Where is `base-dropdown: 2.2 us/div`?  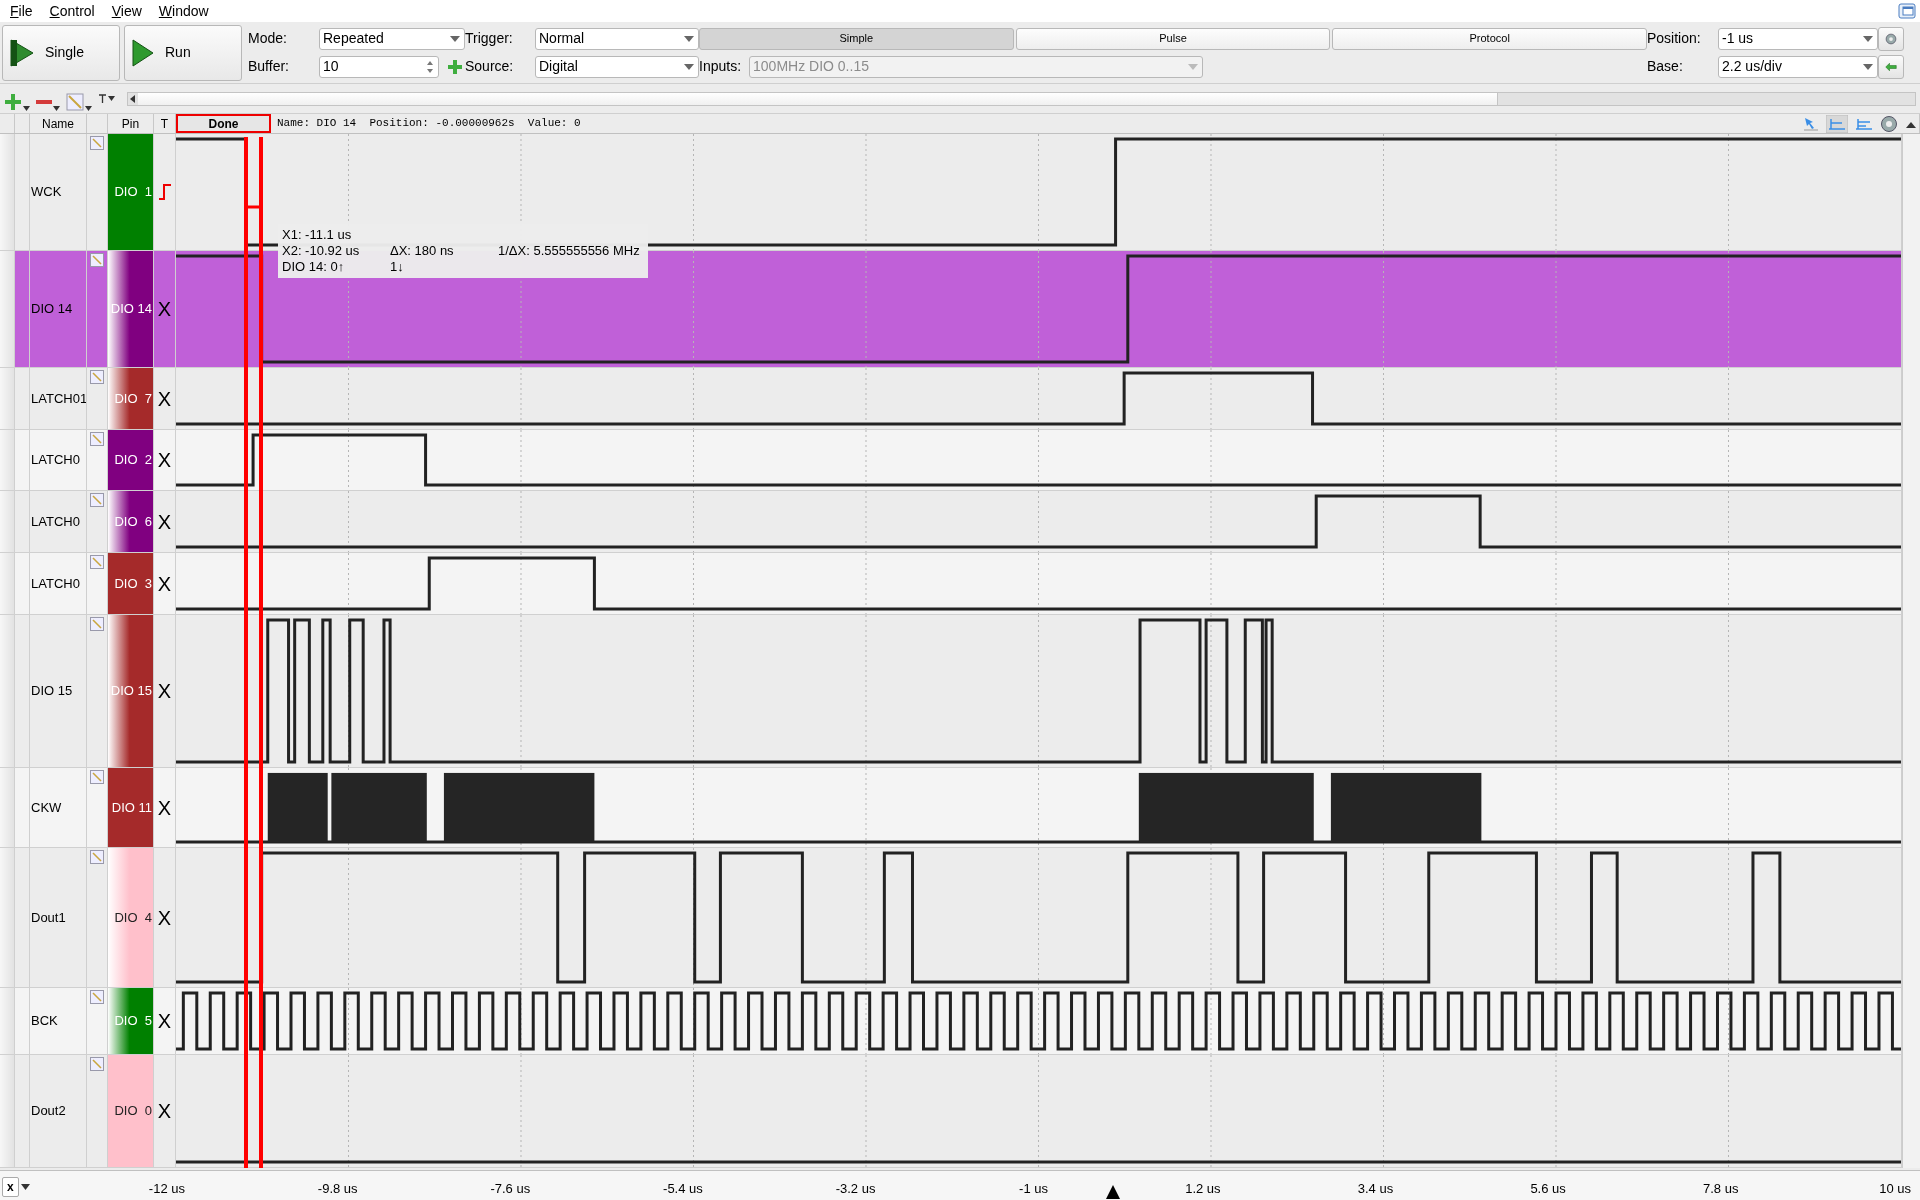 base-dropdown: 2.2 us/div is located at coordinates (1798, 66).